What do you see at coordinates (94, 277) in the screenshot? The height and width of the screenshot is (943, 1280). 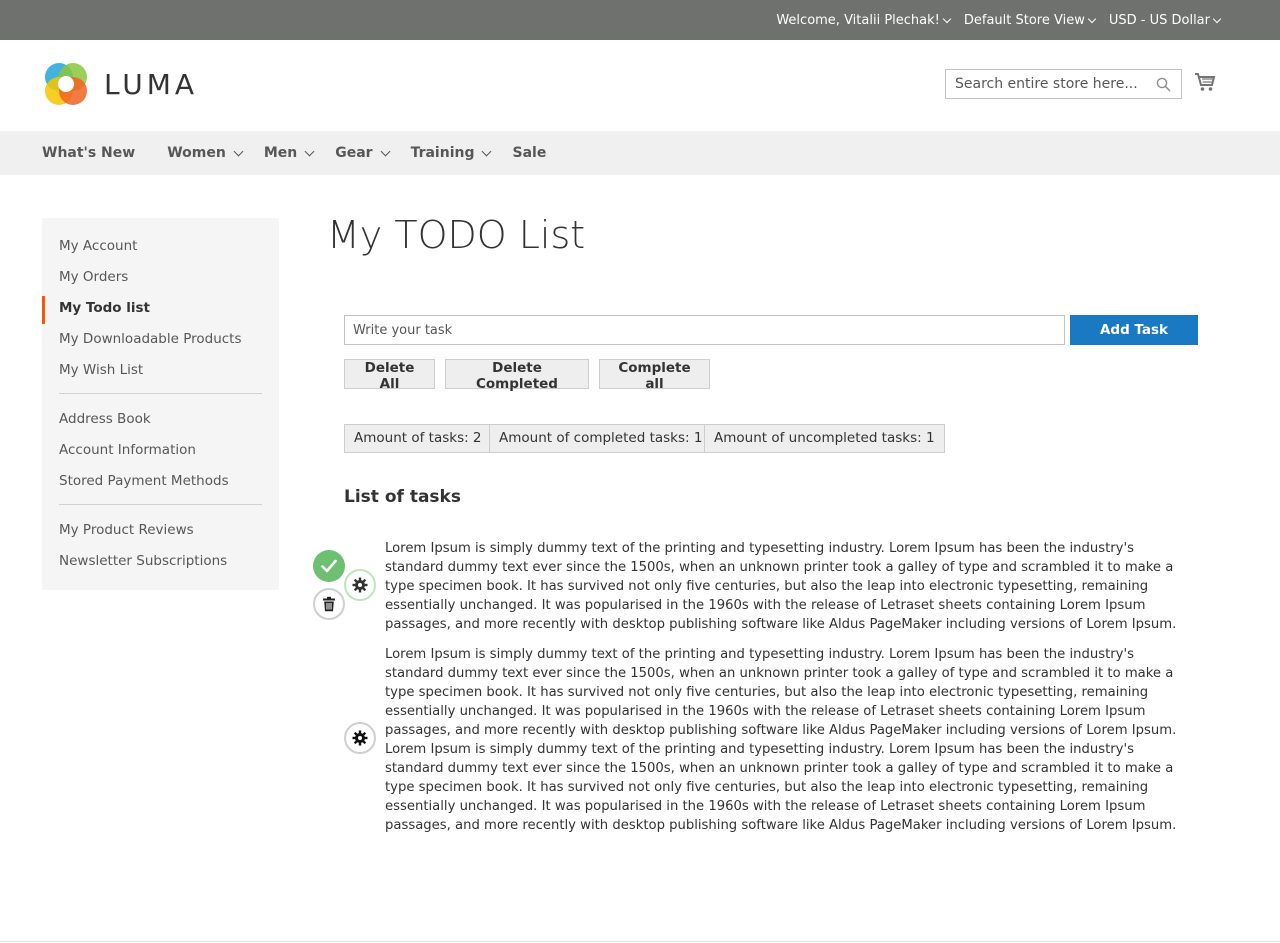 I see `sidebar-item-label: My Orders` at bounding box center [94, 277].